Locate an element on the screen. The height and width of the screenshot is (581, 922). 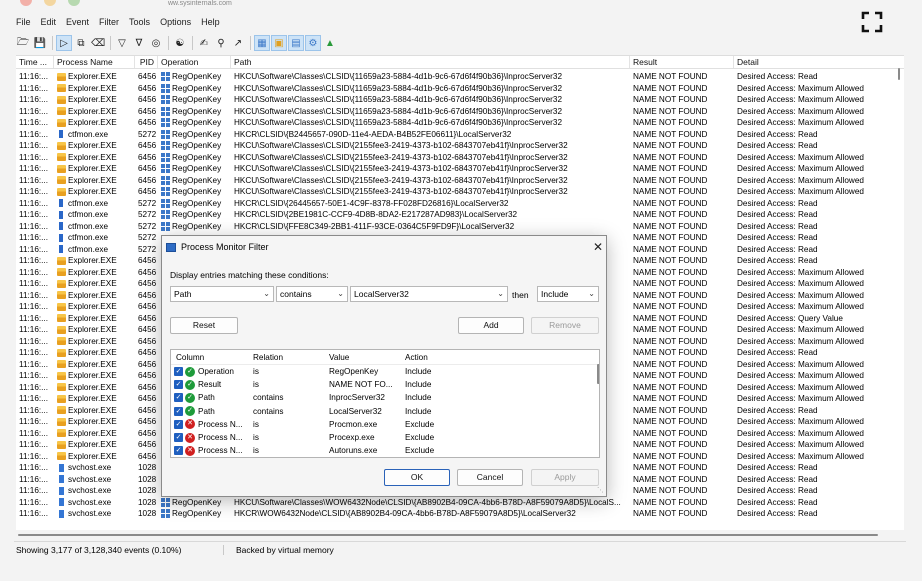
reset-button: Reset is located at coordinates (204, 325).